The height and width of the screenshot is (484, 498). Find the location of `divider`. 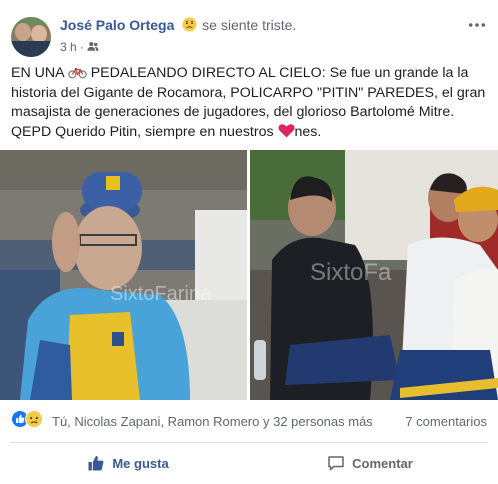

divider is located at coordinates (249, 442).